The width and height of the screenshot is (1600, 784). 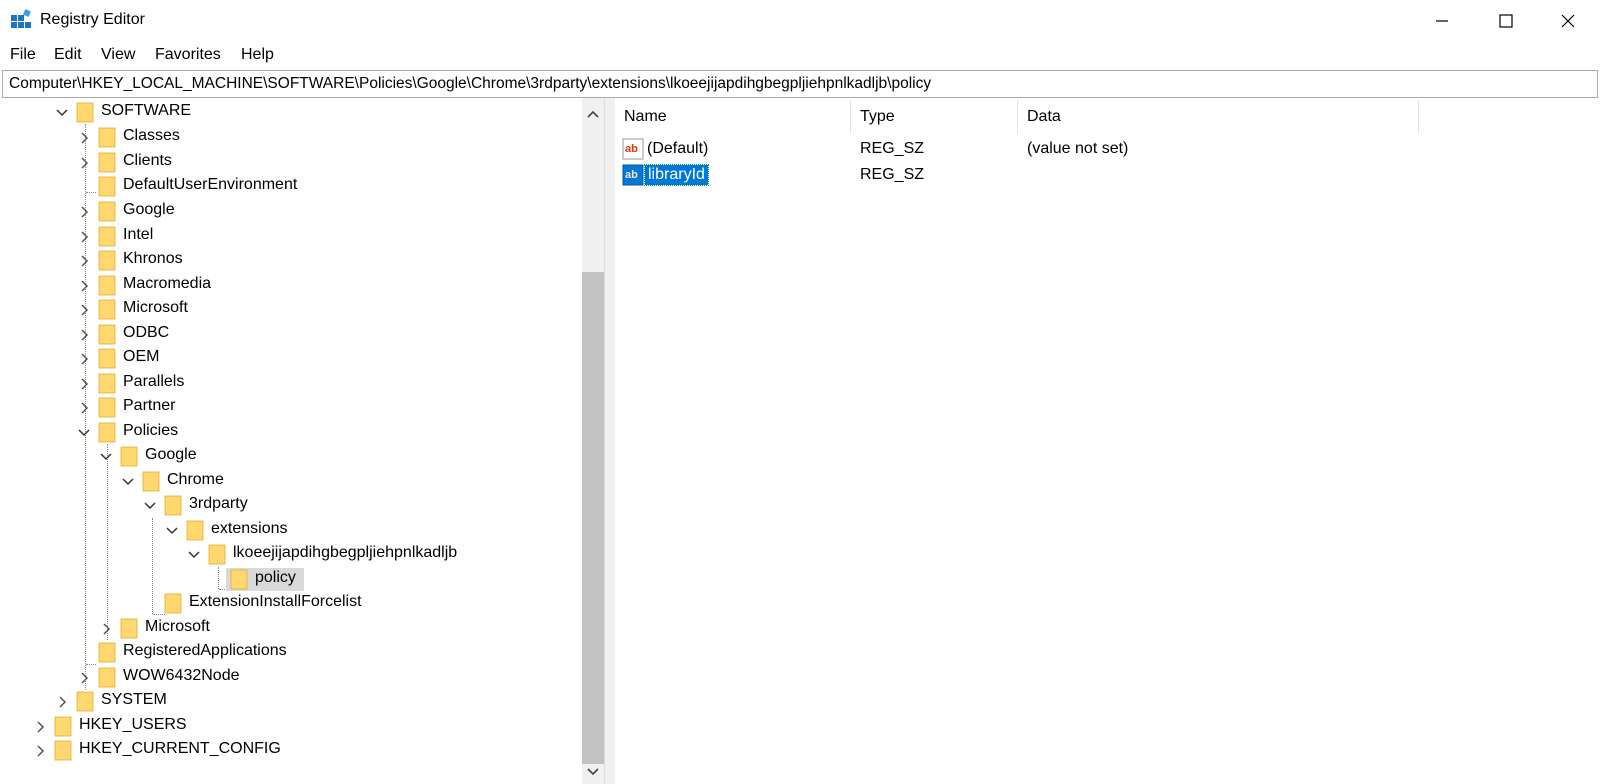 What do you see at coordinates (150, 431) in the screenshot?
I see `tree-node-label: Policies` at bounding box center [150, 431].